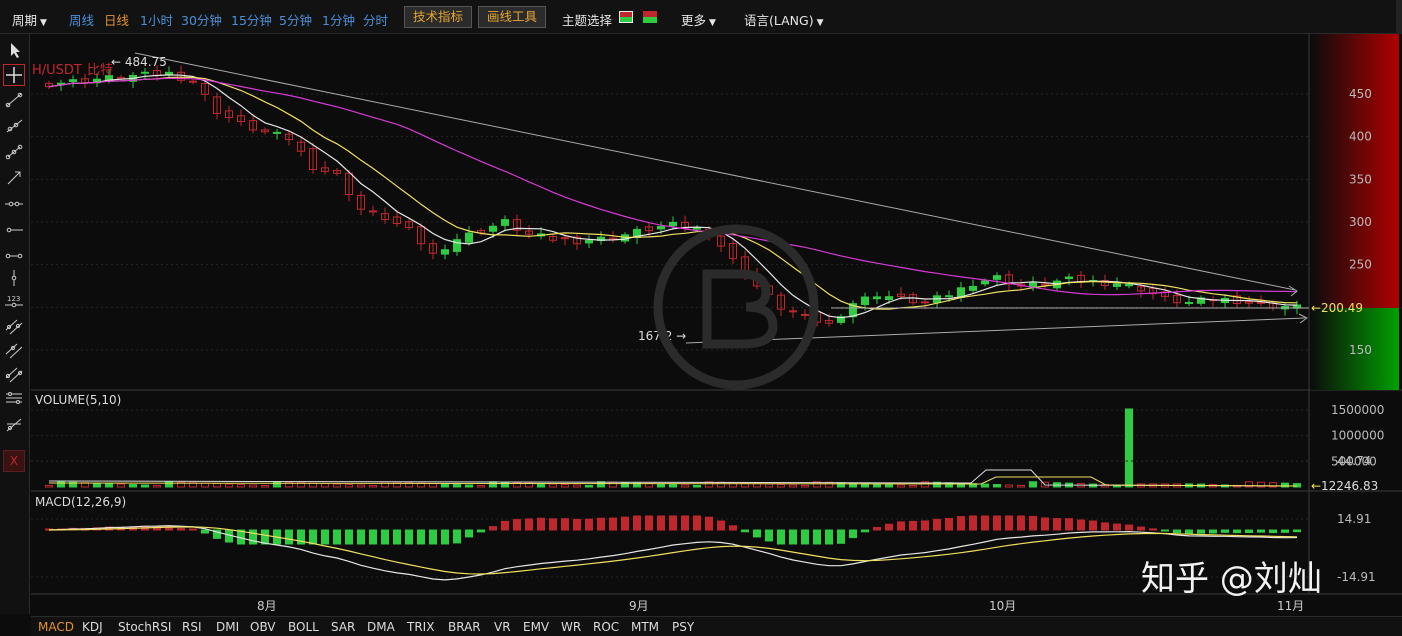 Image resolution: width=1402 pixels, height=636 pixels. Describe the element at coordinates (420, 627) in the screenshot. I see `indicator-tab-trix: TRIX` at that location.